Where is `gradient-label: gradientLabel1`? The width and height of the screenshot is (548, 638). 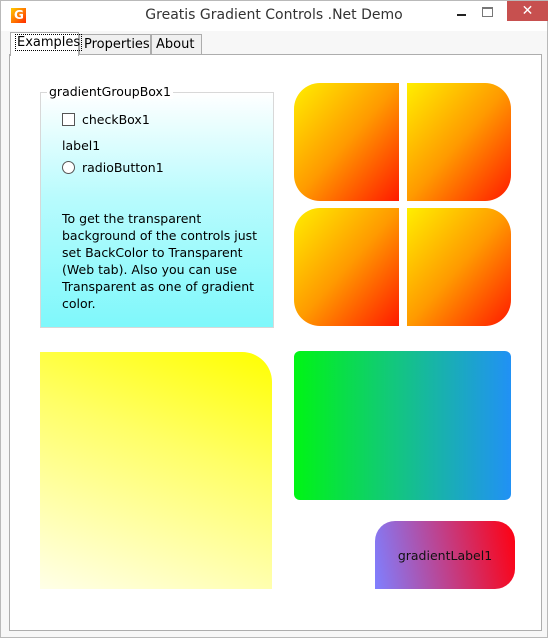
gradient-label: gradientLabel1 is located at coordinates (445, 555).